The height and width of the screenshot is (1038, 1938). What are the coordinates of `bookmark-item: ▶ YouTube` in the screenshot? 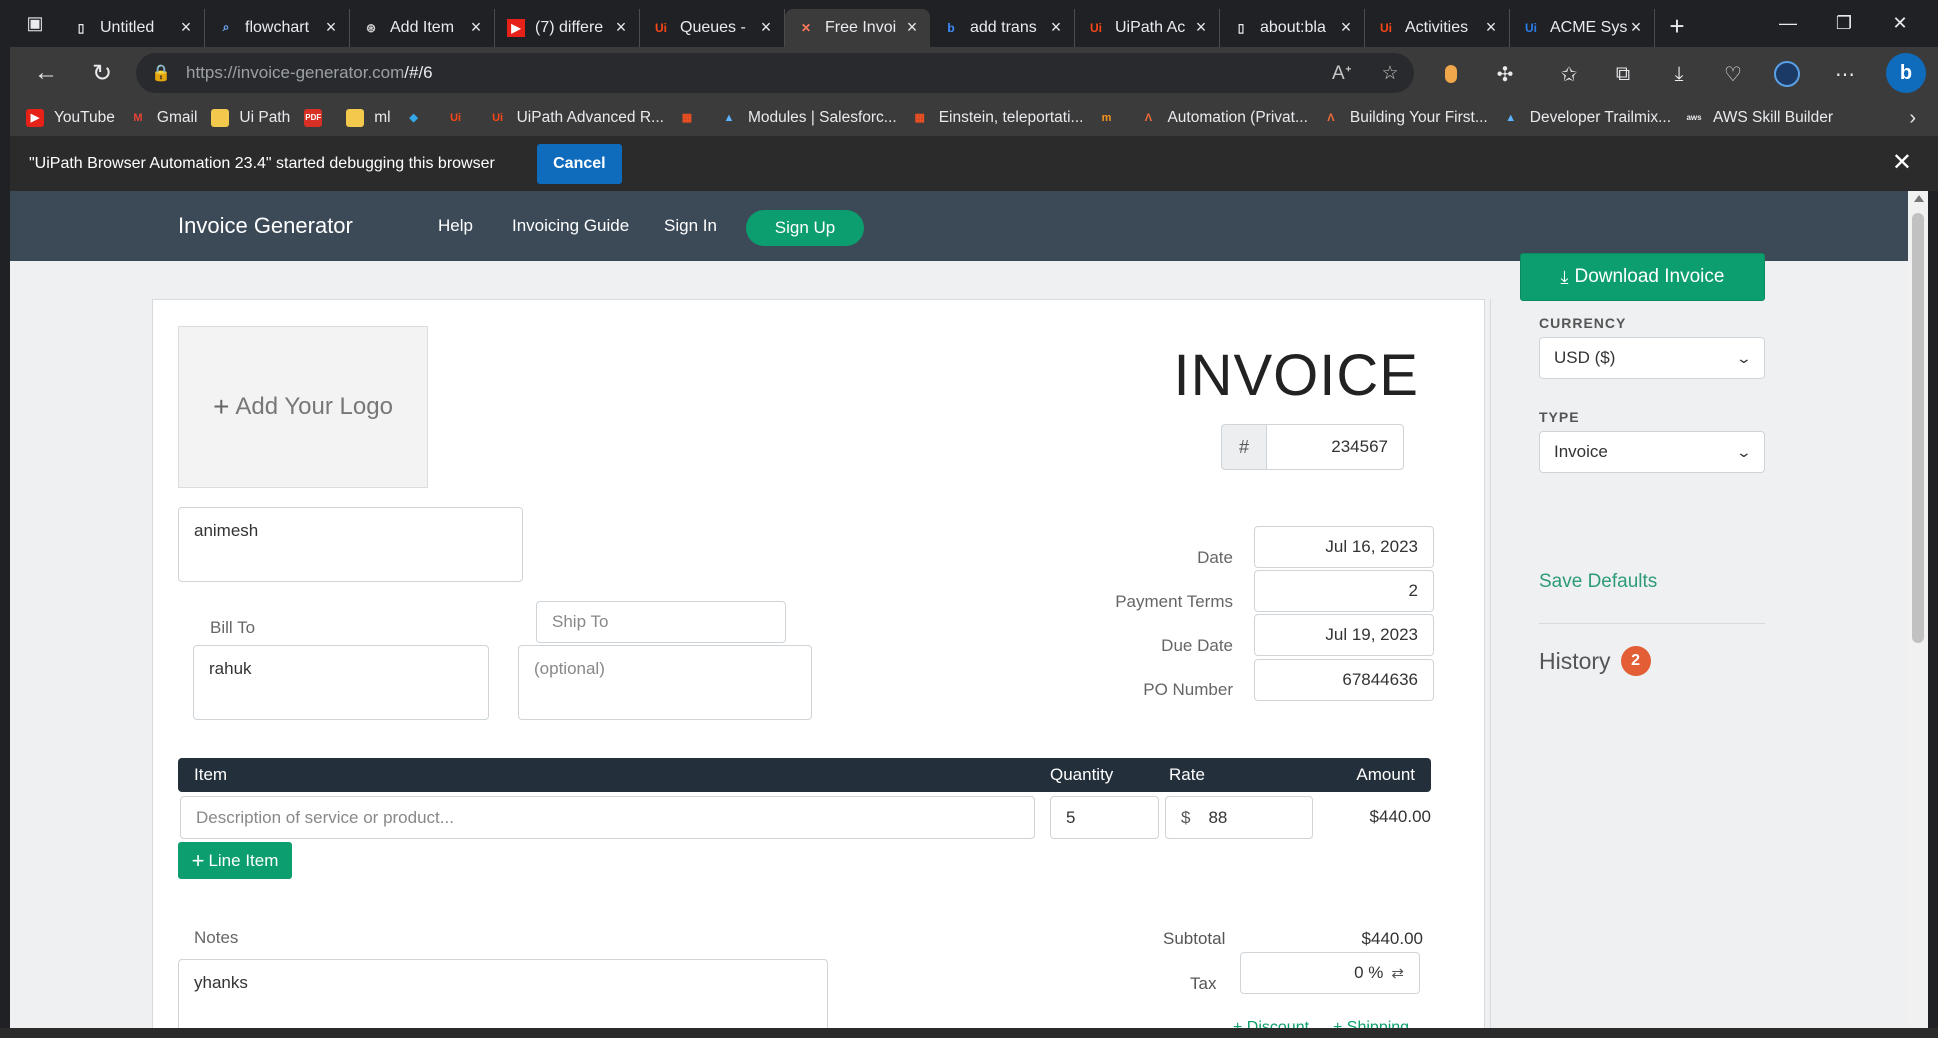 It's located at (70, 117).